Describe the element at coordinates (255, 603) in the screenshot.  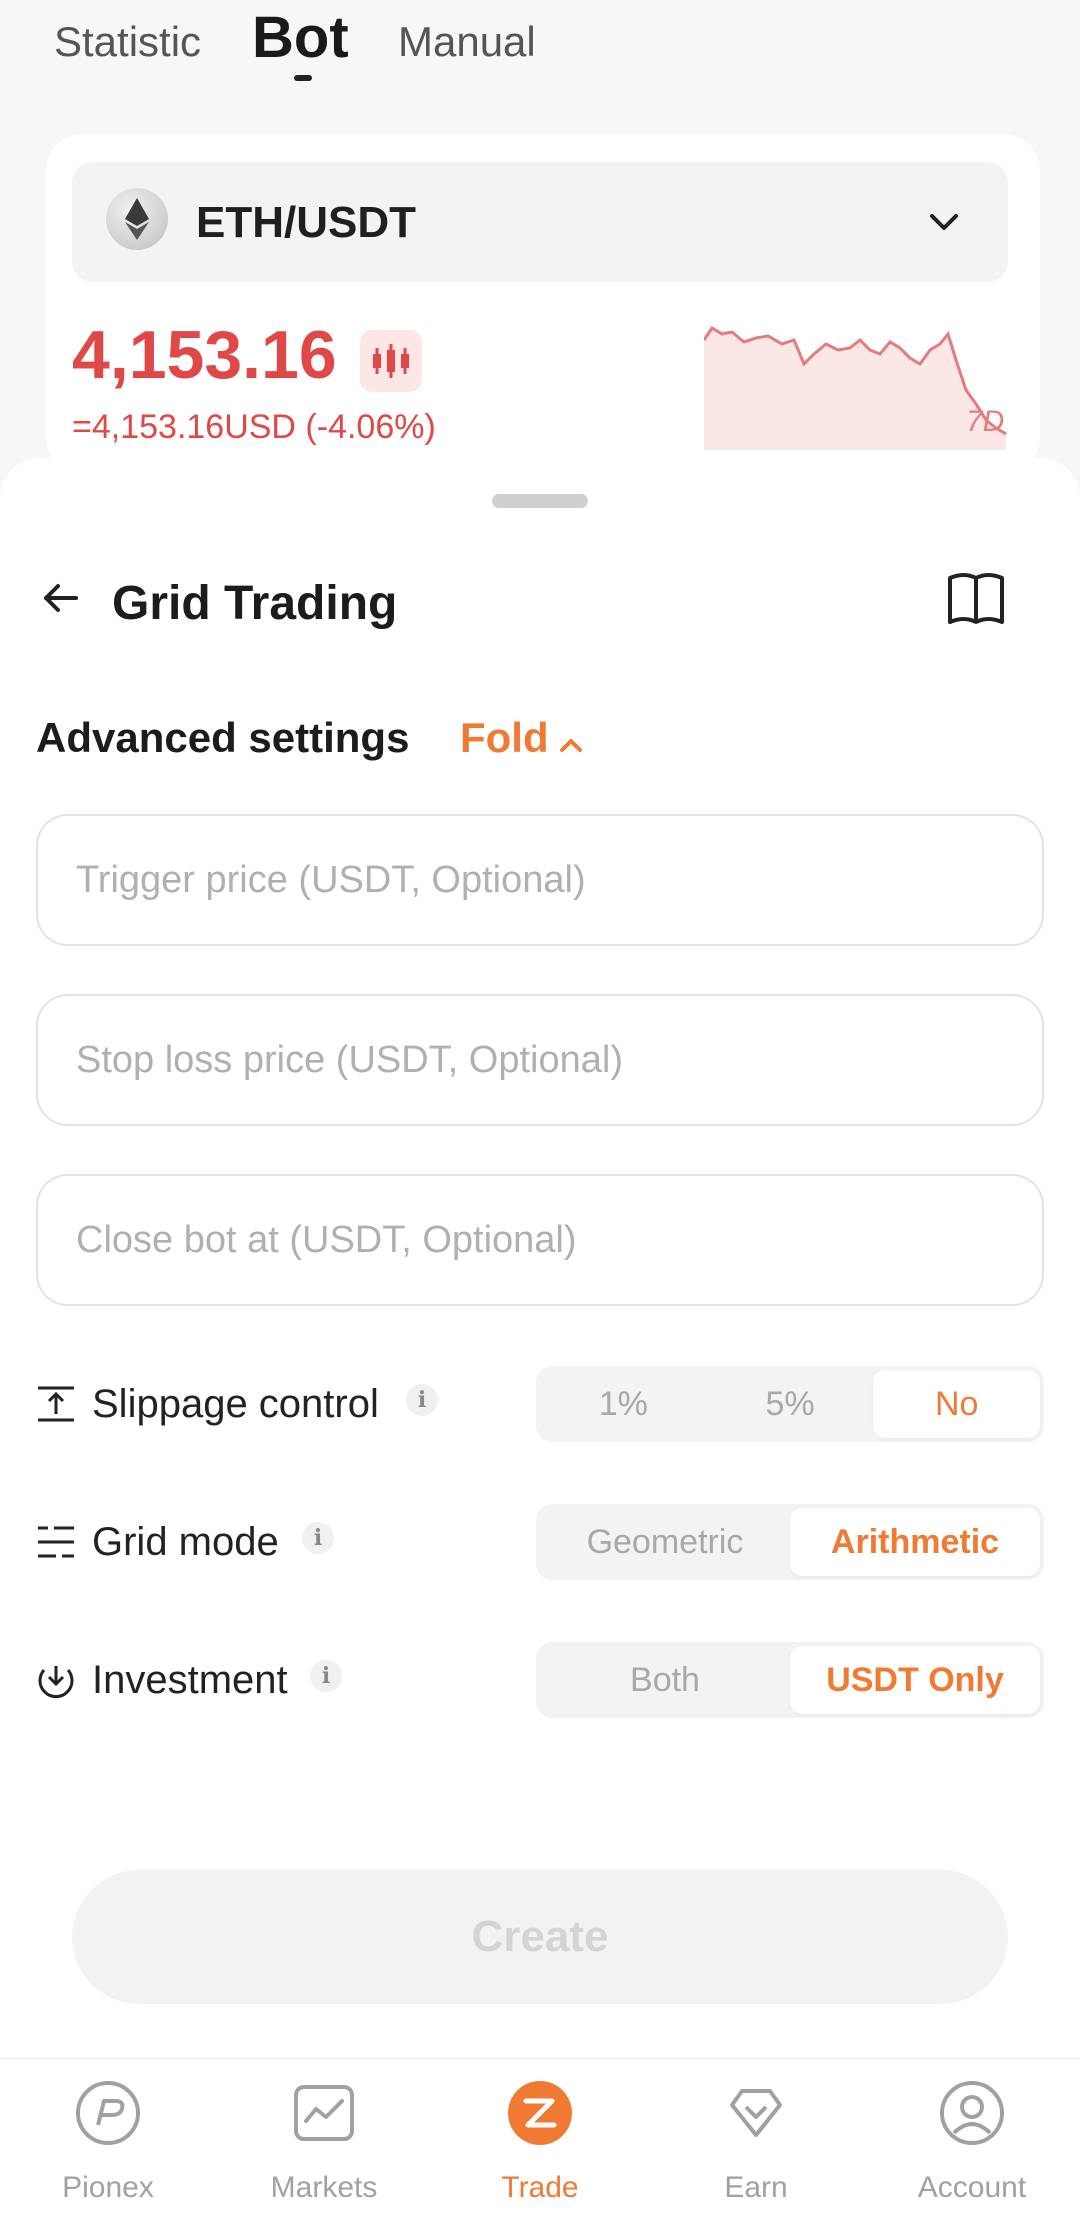
I see `page-title: Grid Trading` at that location.